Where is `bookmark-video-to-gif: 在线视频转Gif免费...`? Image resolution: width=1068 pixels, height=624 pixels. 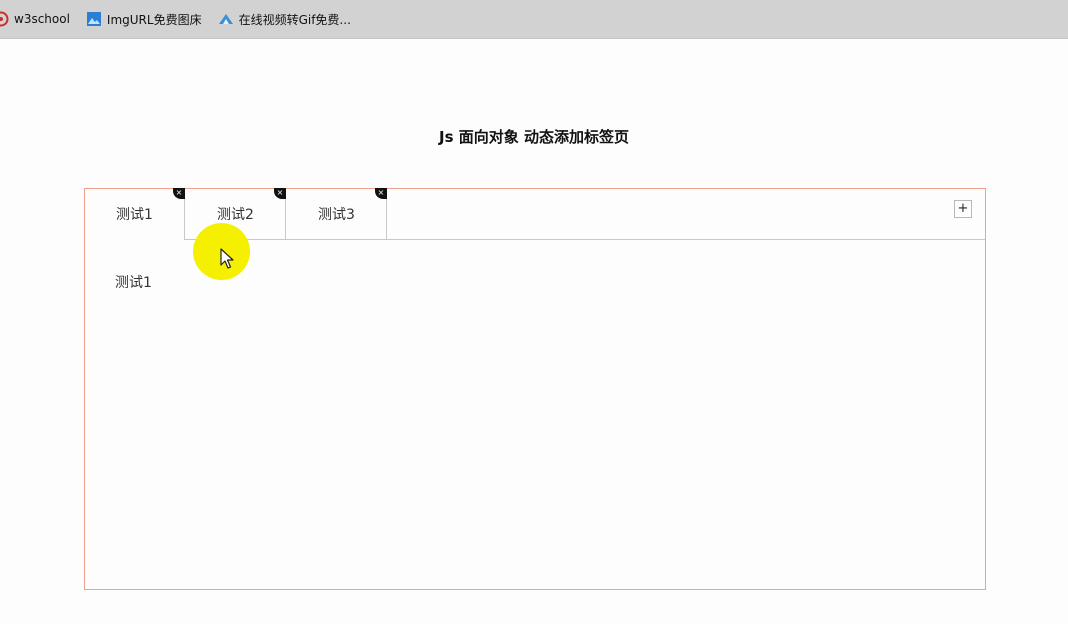
bookmark-video-to-gif: 在线视频转Gif免费... is located at coordinates (284, 19).